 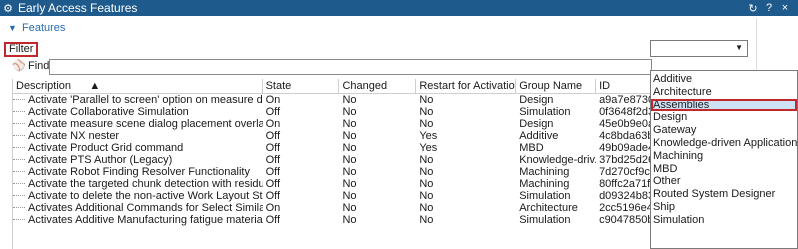 I want to click on column-header-state: State, so click(x=301, y=86).